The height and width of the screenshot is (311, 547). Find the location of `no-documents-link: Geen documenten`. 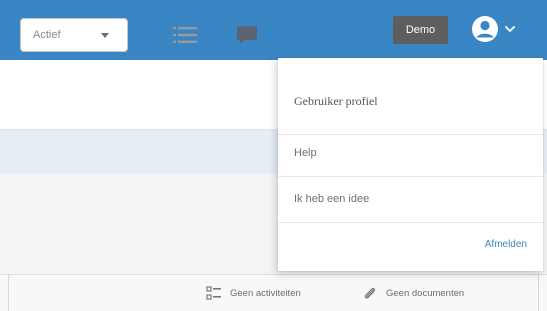

no-documents-link: Geen documenten is located at coordinates (413, 293).